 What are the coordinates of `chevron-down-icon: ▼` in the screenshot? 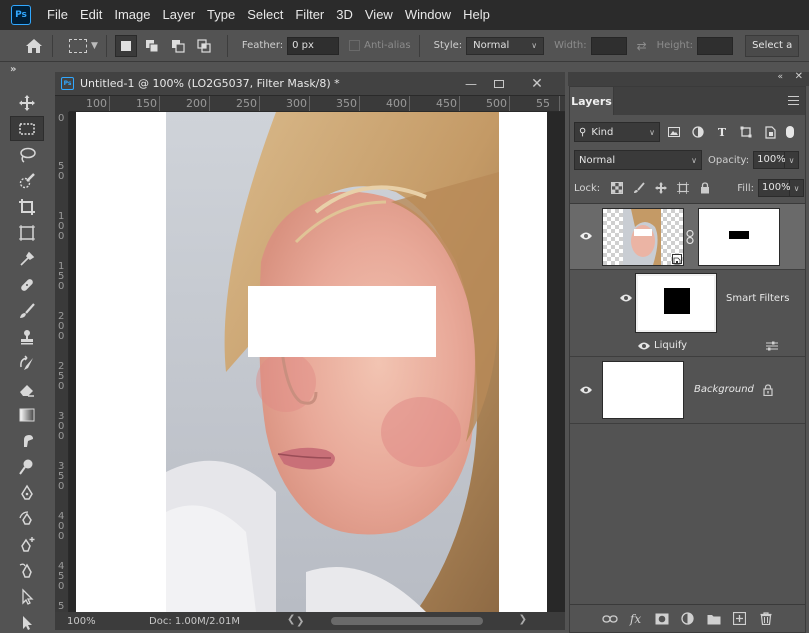 It's located at (94, 46).